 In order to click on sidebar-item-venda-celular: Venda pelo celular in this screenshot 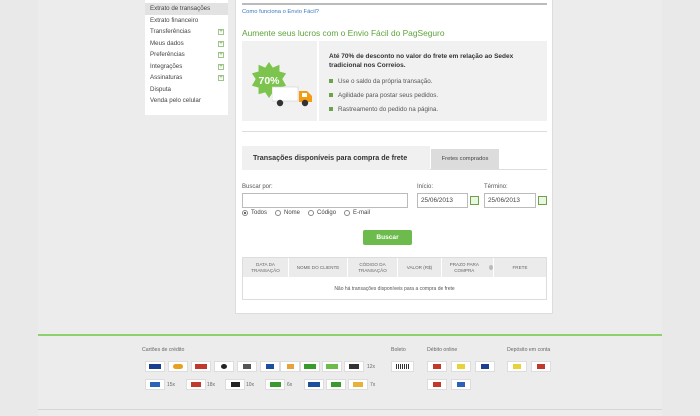, I will do `click(186, 101)`.